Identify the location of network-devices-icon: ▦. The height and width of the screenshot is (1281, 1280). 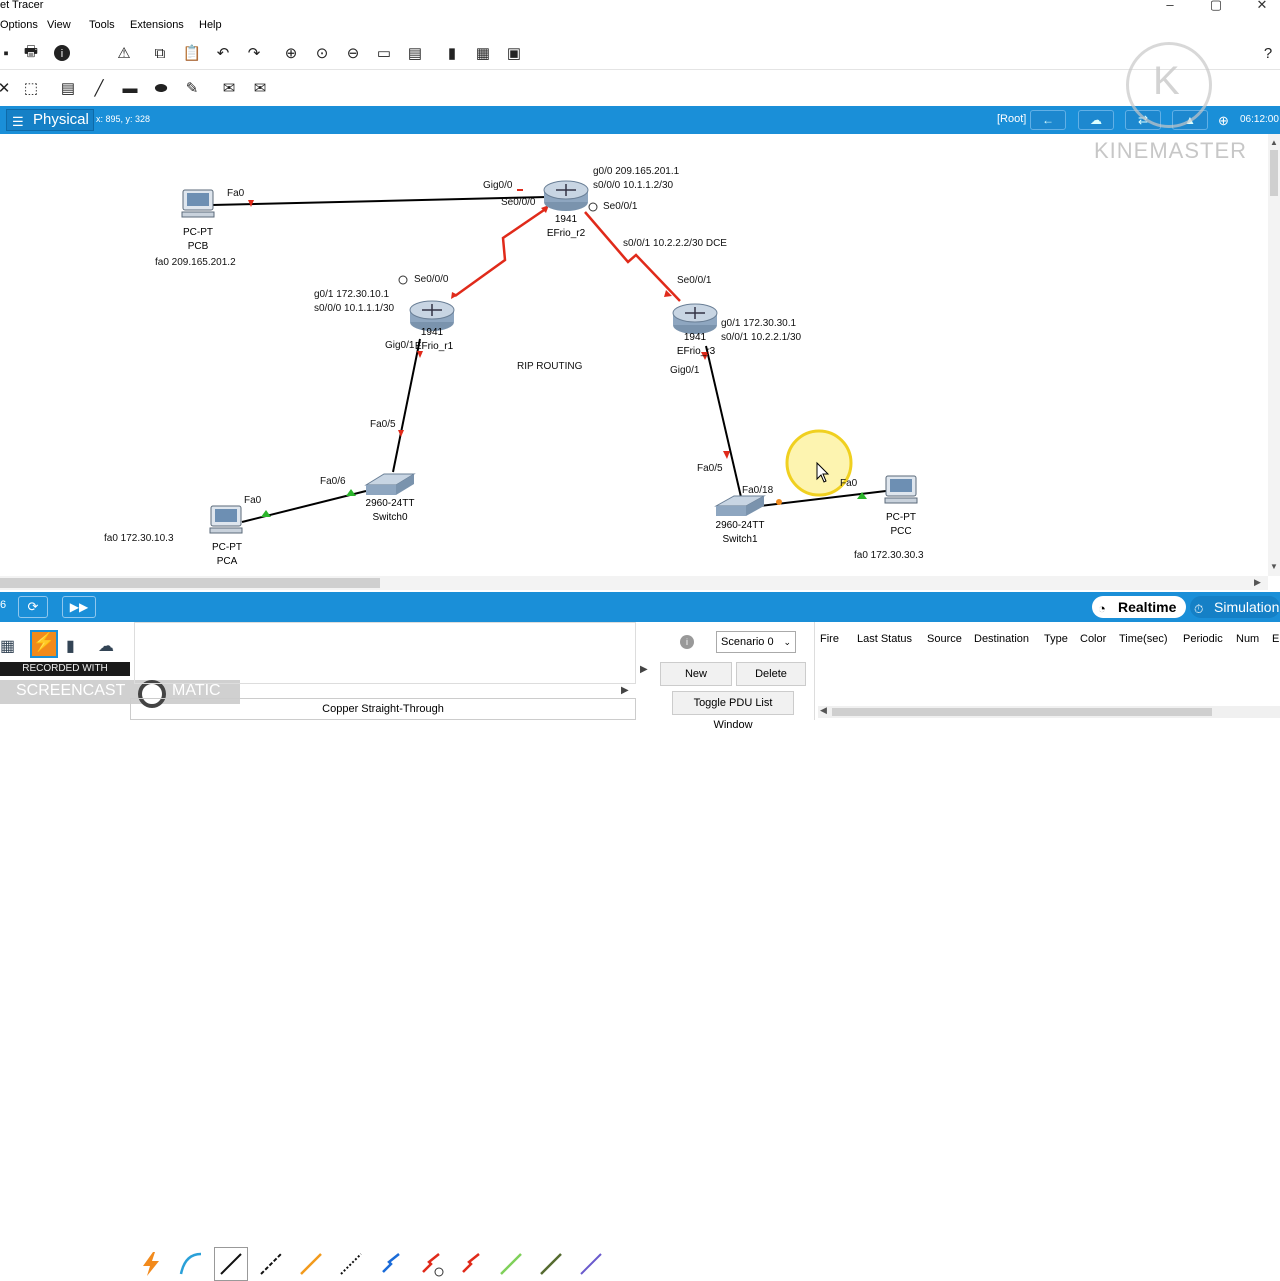
(7, 646).